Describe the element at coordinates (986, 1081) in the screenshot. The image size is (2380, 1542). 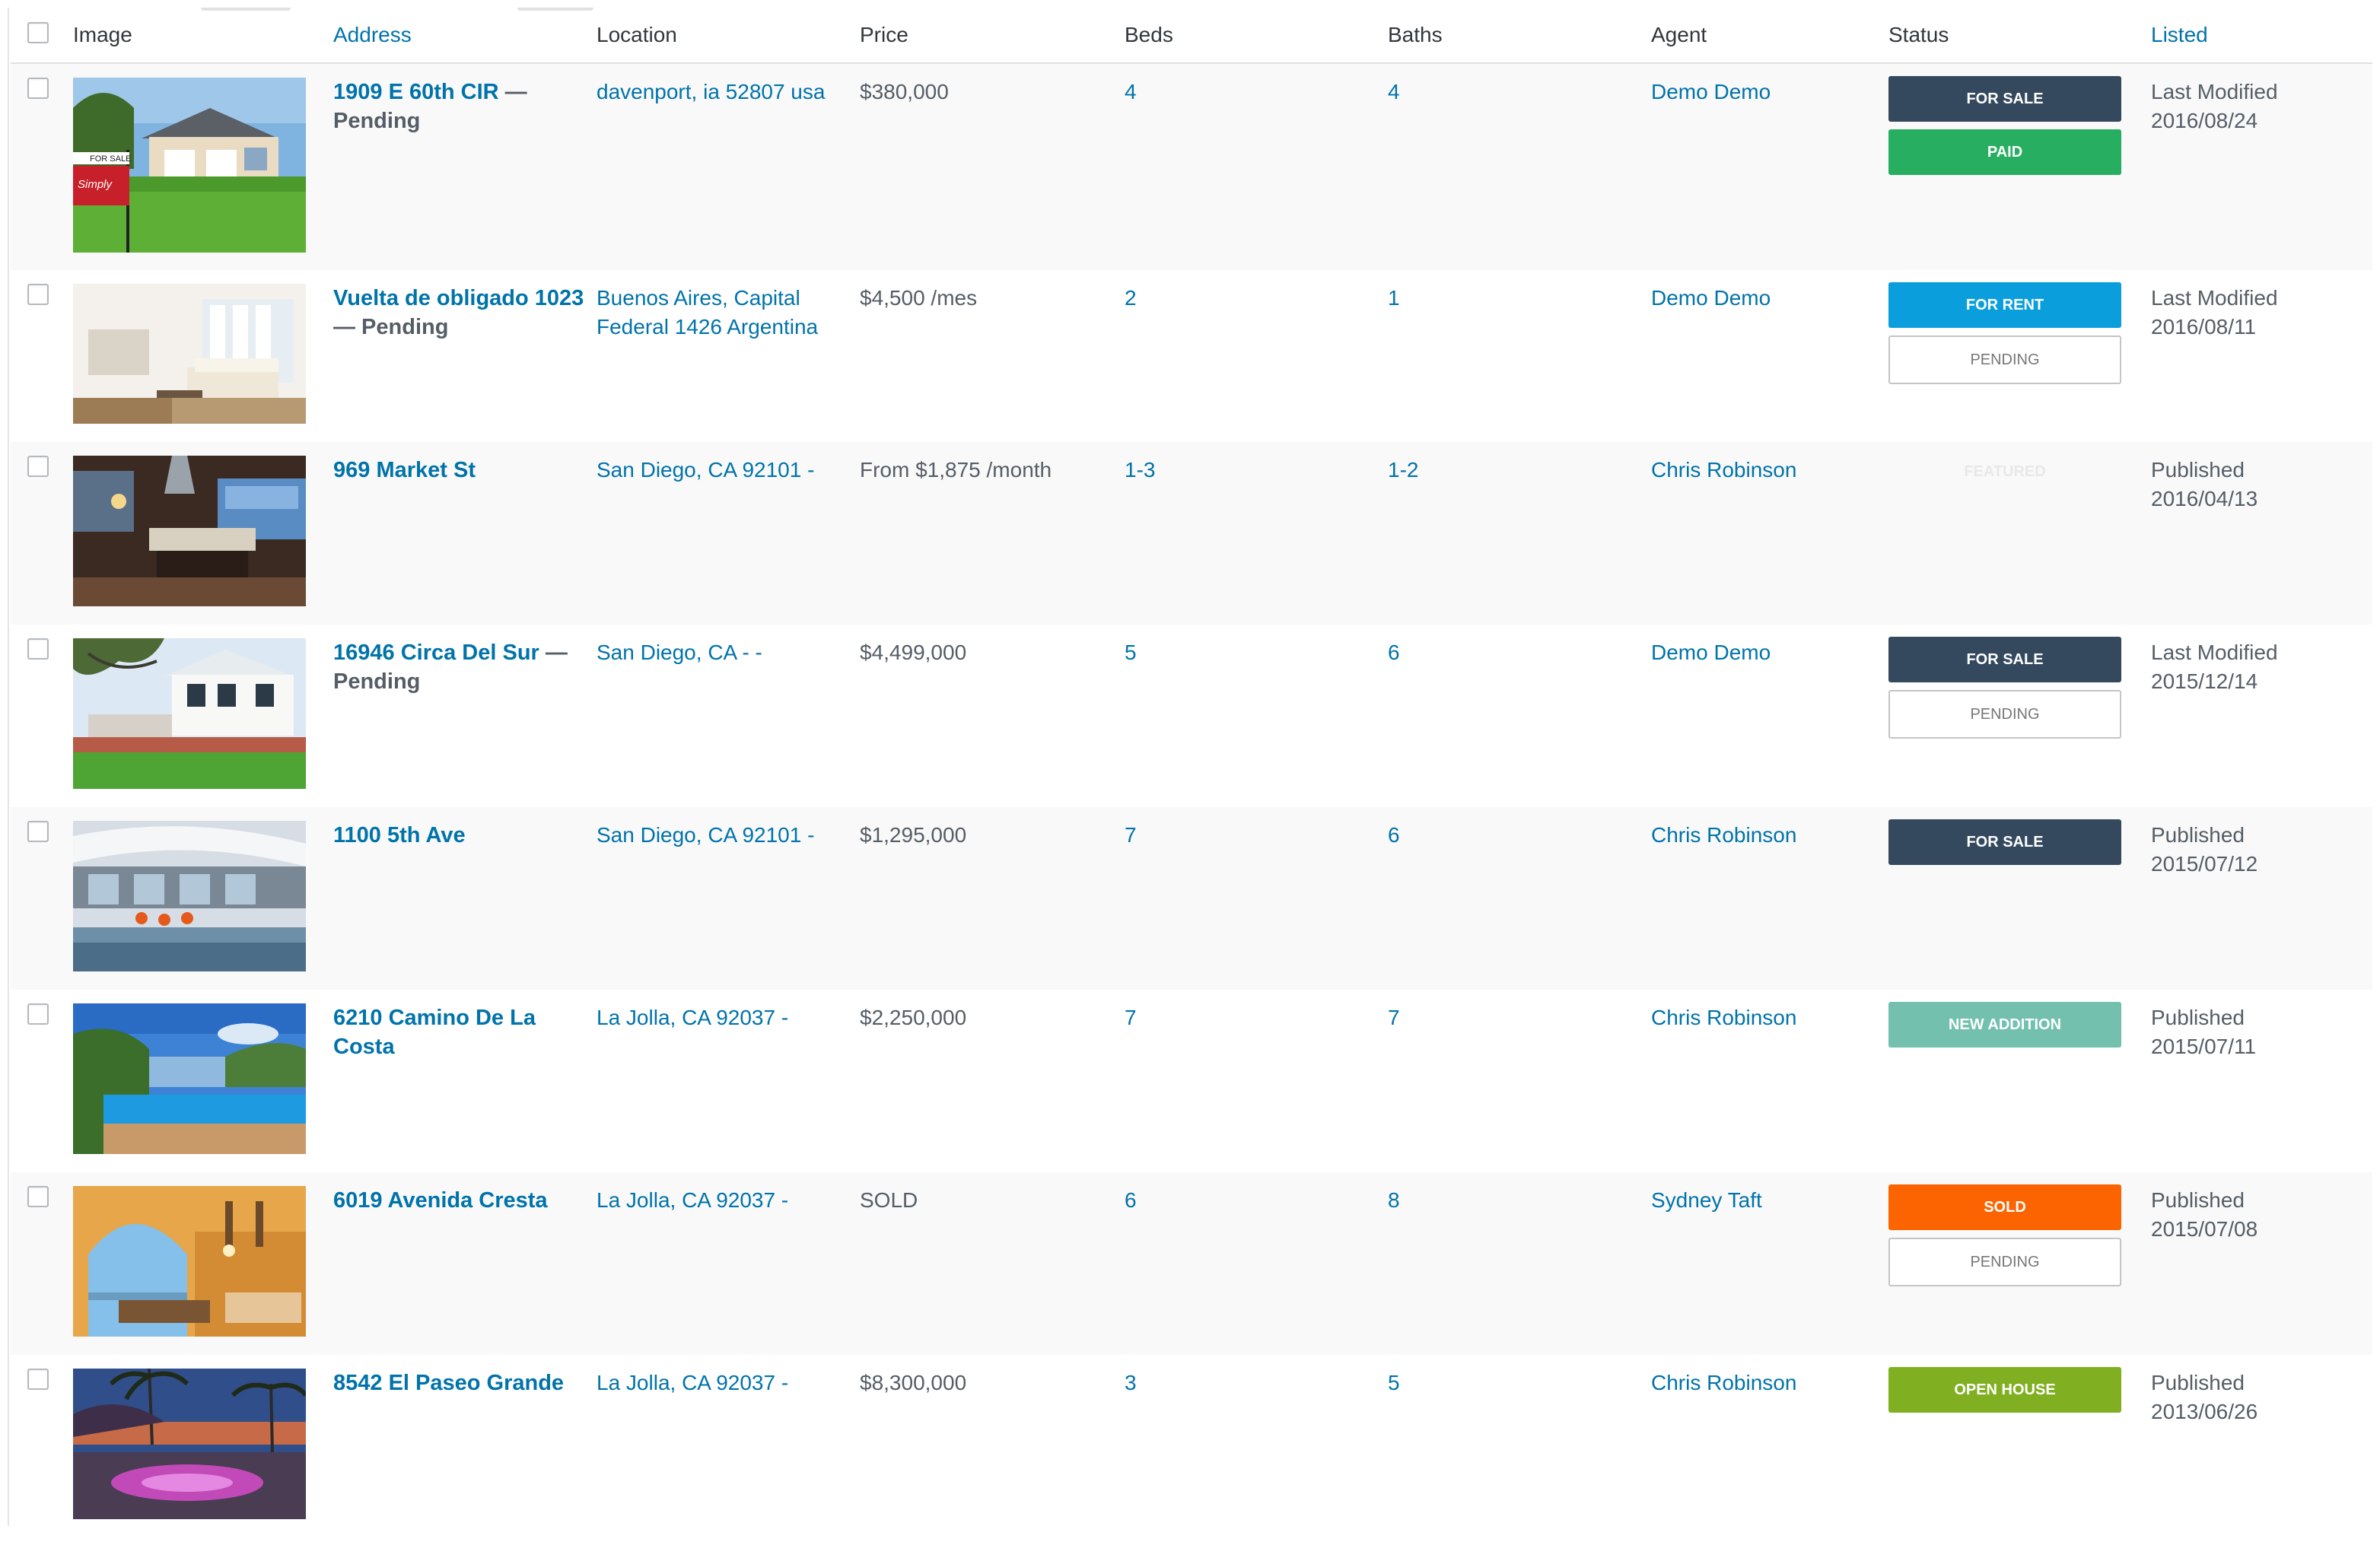
I see `price-cell: $2,250,000` at that location.